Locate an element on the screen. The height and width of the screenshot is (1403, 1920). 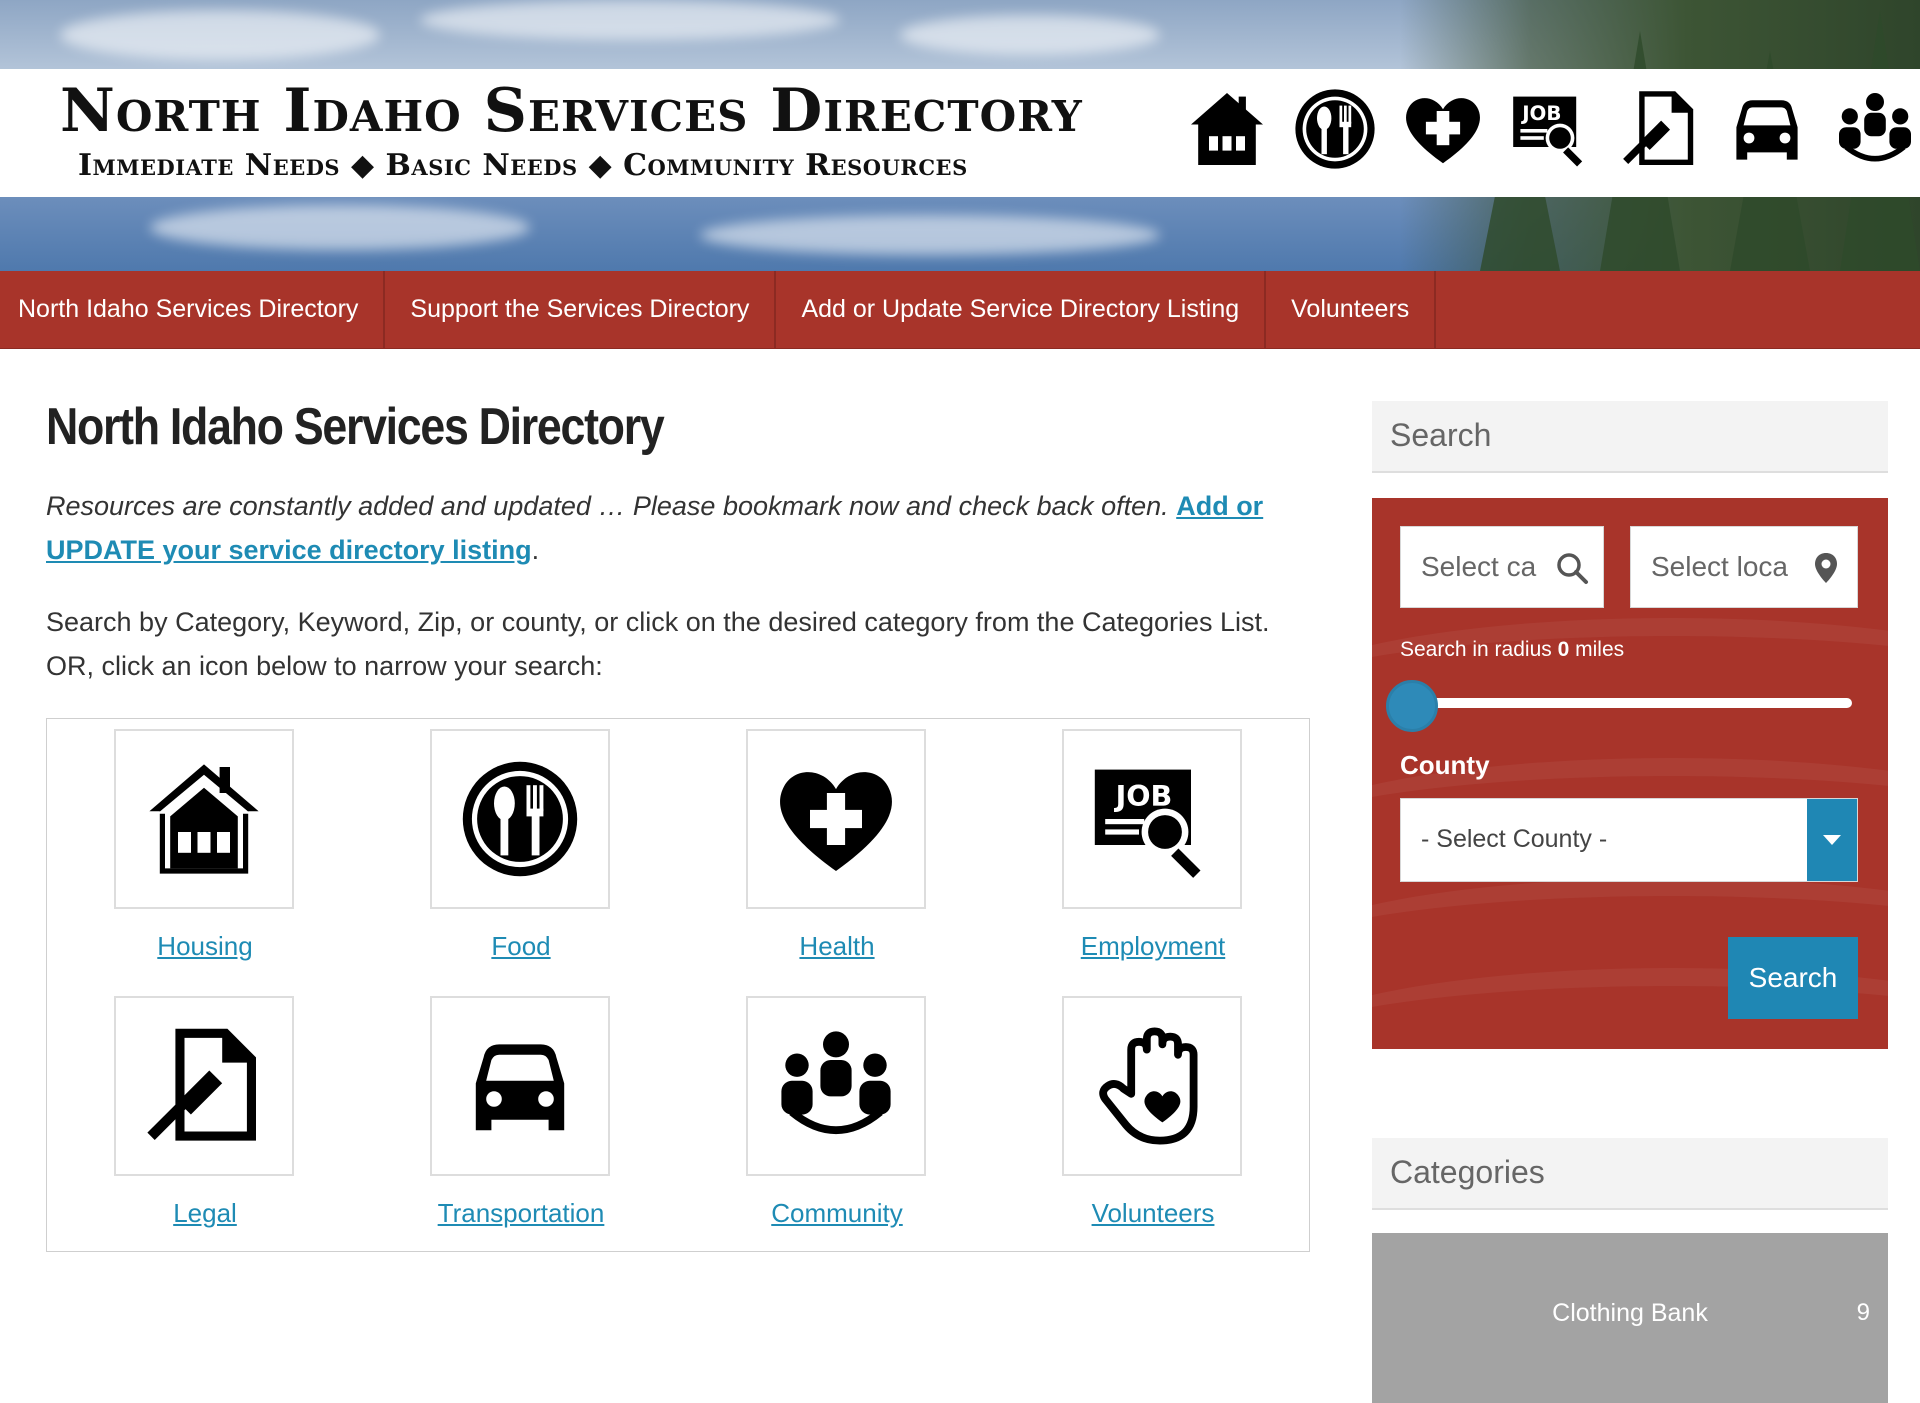
header-icon-row: JOB is located at coordinates (1551, 129).